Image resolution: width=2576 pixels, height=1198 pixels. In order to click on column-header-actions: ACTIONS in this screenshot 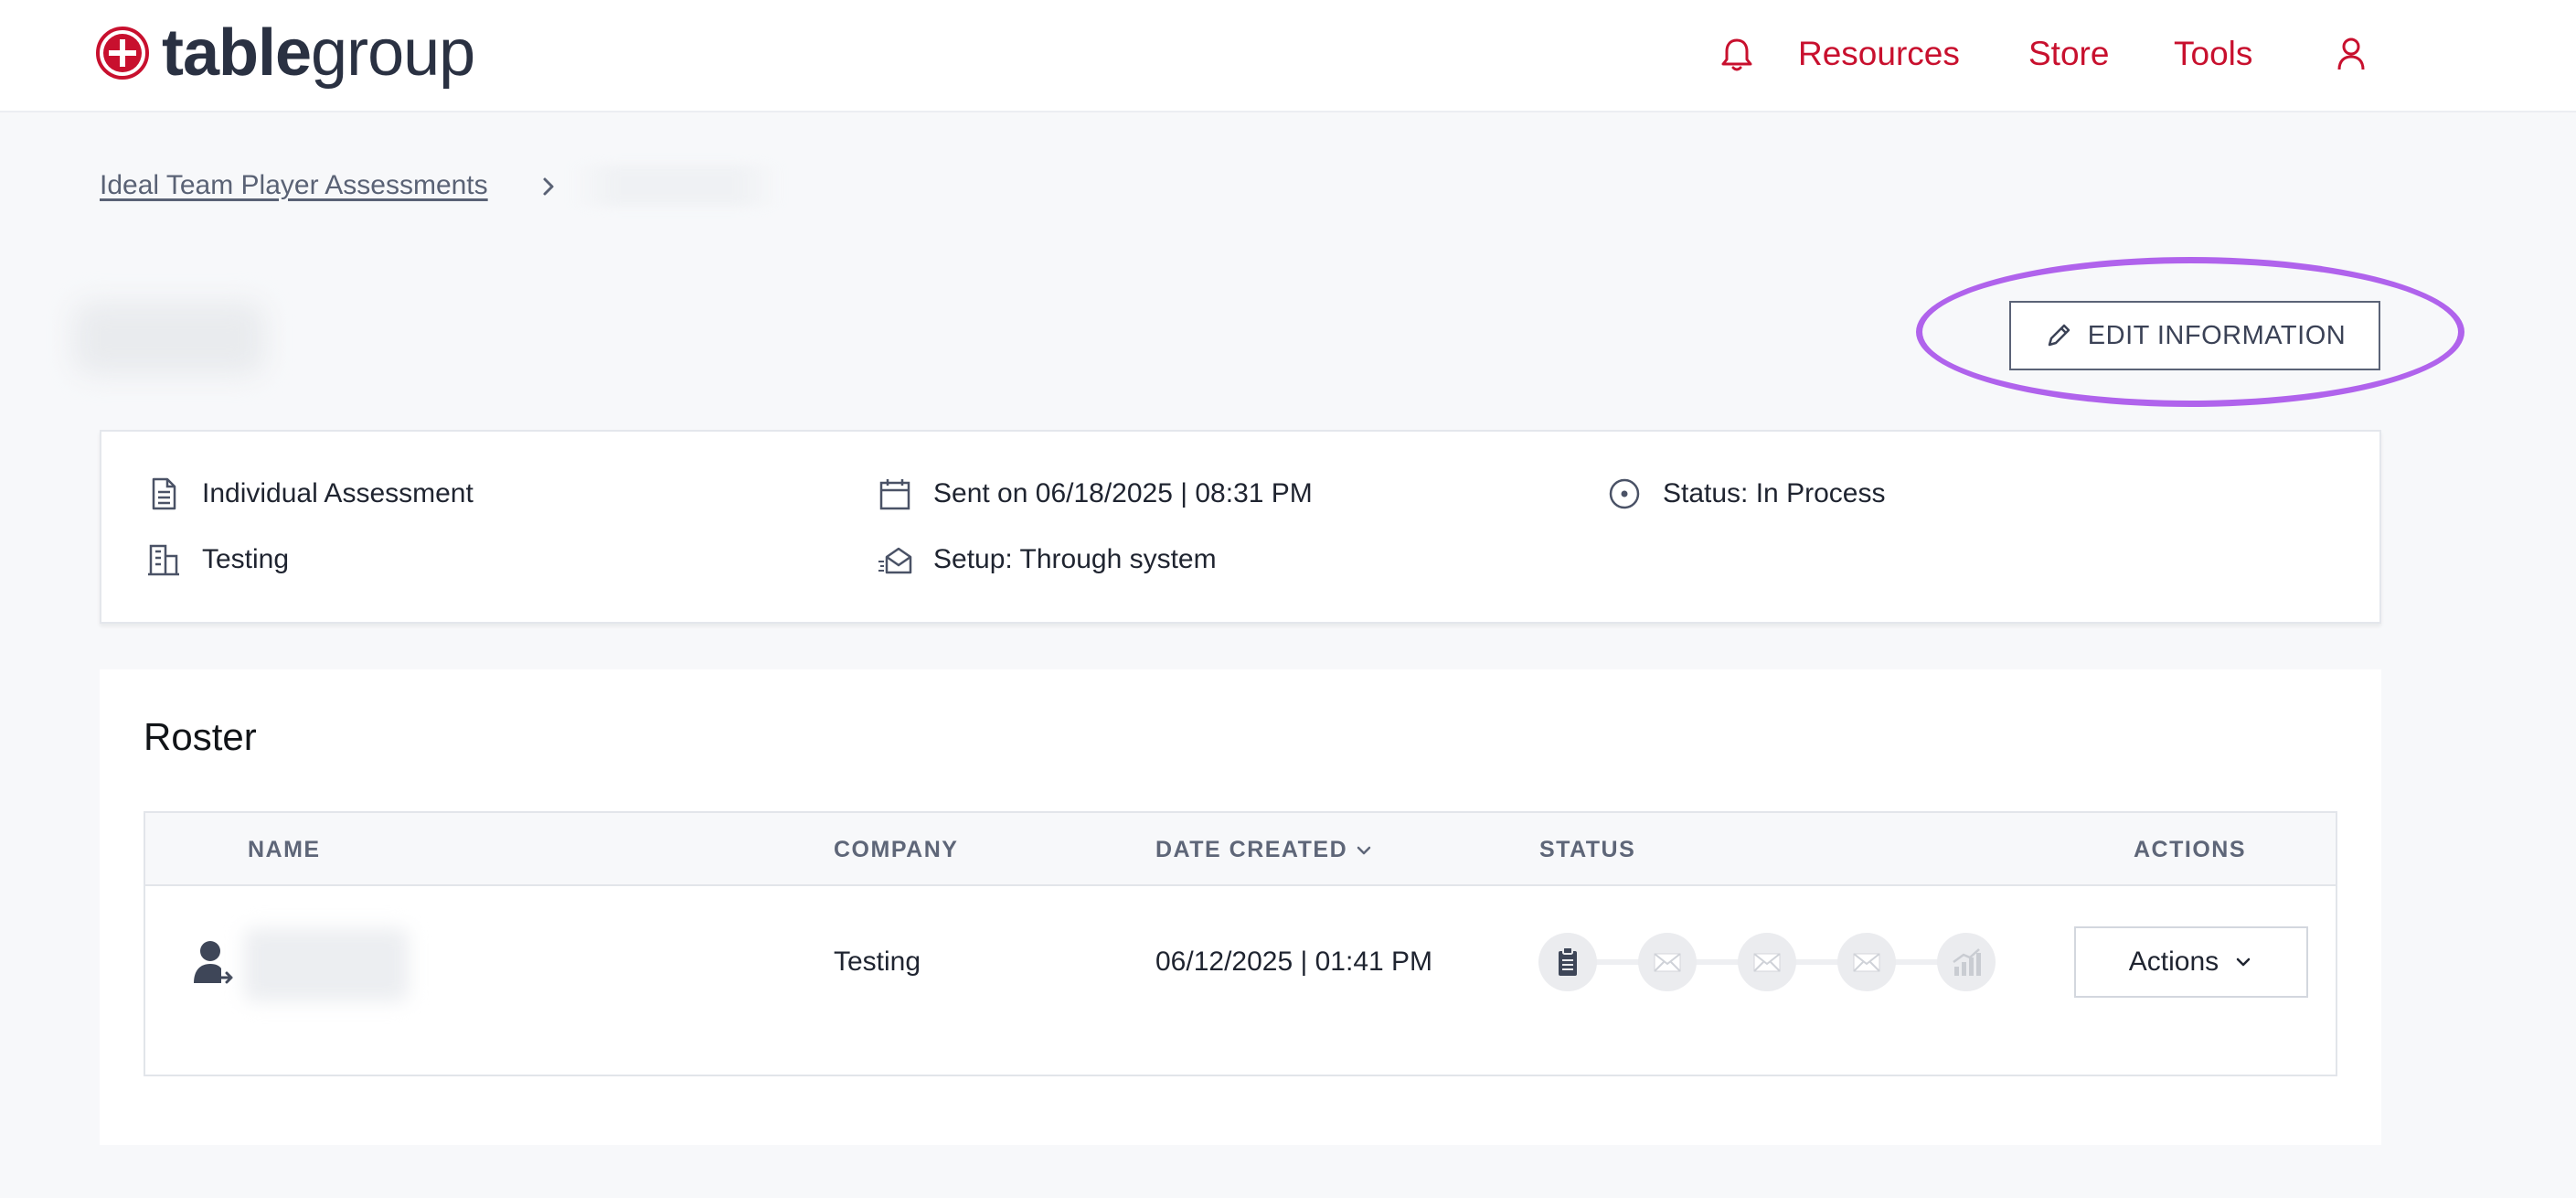, I will do `click(2190, 850)`.